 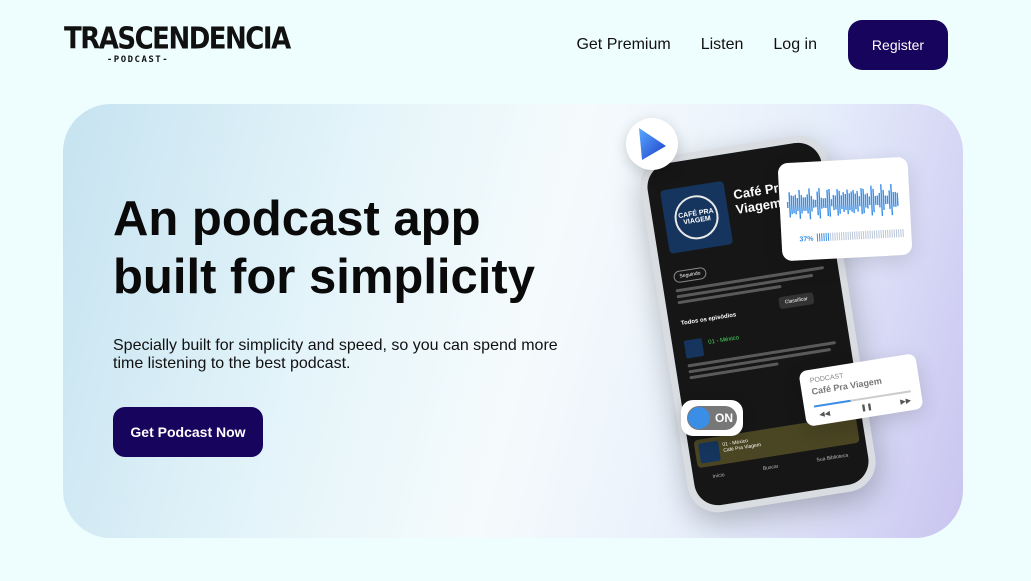 I want to click on cover-logo: CAFÉ PRA VIAGEM, so click(x=696, y=217).